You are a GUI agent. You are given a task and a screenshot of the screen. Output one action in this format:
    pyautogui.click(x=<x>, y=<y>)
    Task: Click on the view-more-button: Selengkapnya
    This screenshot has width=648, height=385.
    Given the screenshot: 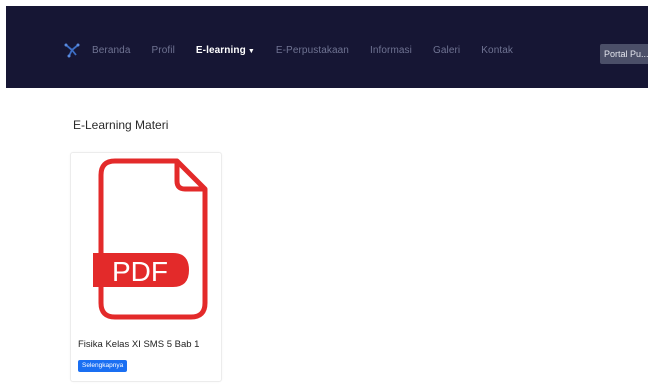 What is the action you would take?
    pyautogui.click(x=103, y=366)
    